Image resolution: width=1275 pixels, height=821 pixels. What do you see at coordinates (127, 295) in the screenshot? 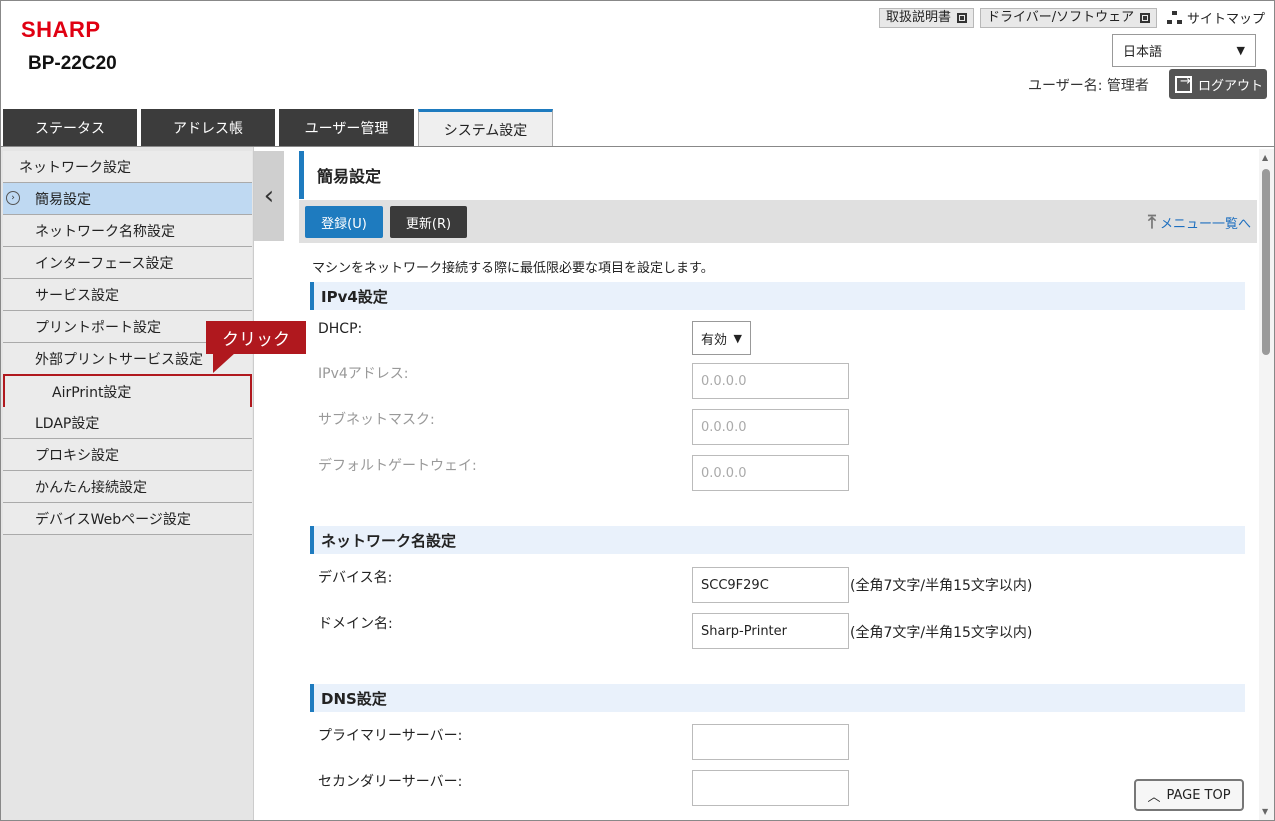
I see `sidebar-item-services: サービス設定` at bounding box center [127, 295].